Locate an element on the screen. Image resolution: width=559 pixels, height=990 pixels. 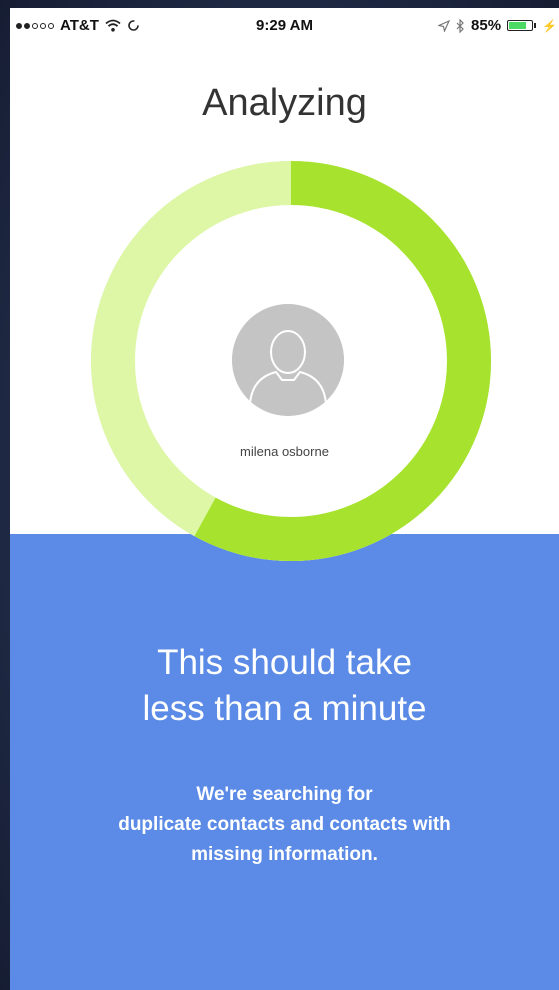
battery-percent: 85% is located at coordinates (486, 25).